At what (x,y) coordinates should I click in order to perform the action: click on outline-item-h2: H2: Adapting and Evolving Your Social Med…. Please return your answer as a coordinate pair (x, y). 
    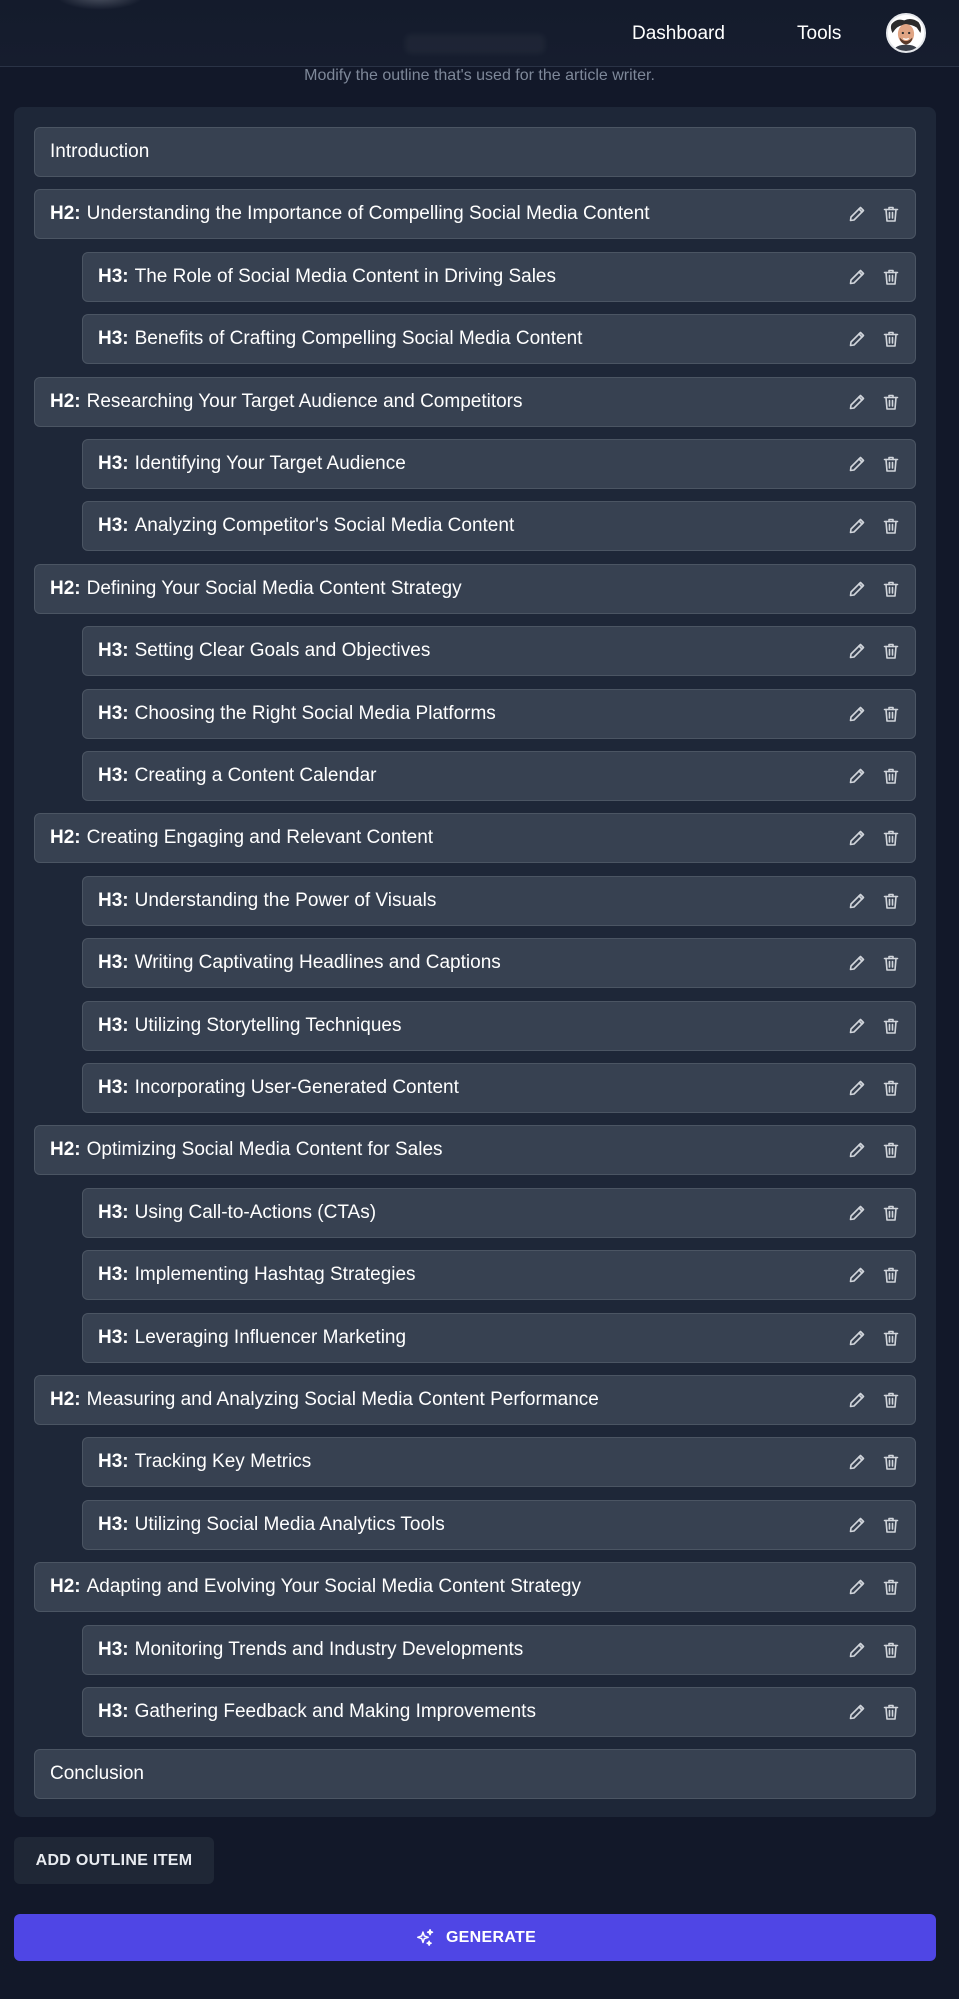
    Looking at the image, I should click on (475, 1587).